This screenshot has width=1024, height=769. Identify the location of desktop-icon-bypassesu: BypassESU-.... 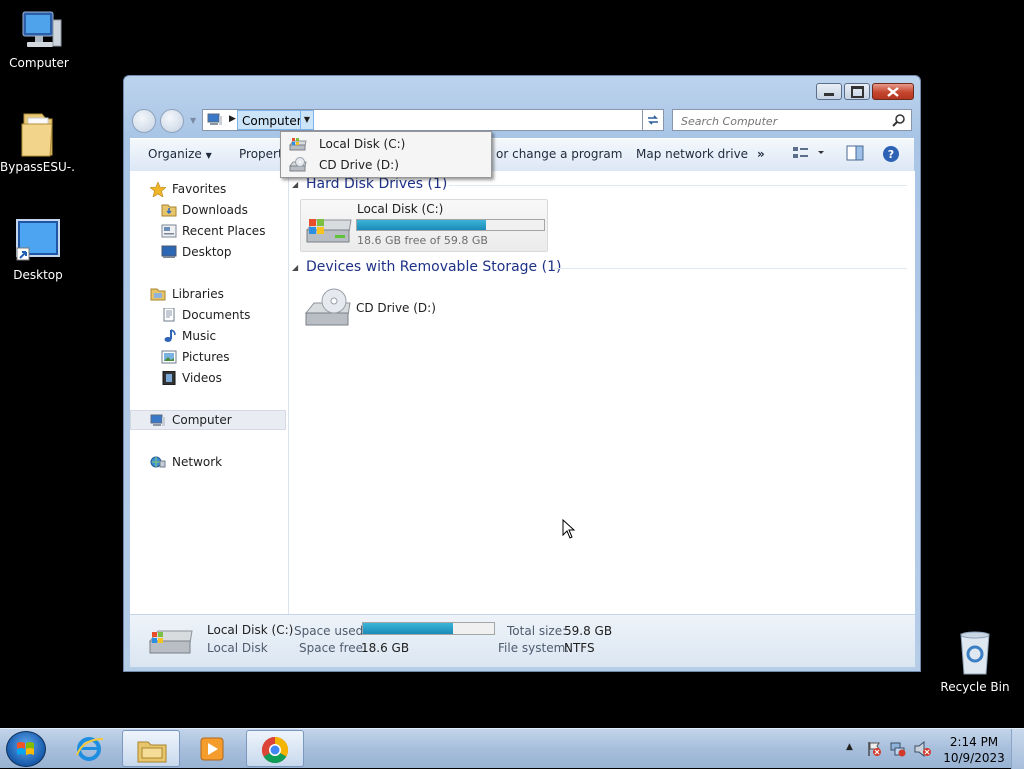
(38, 141).